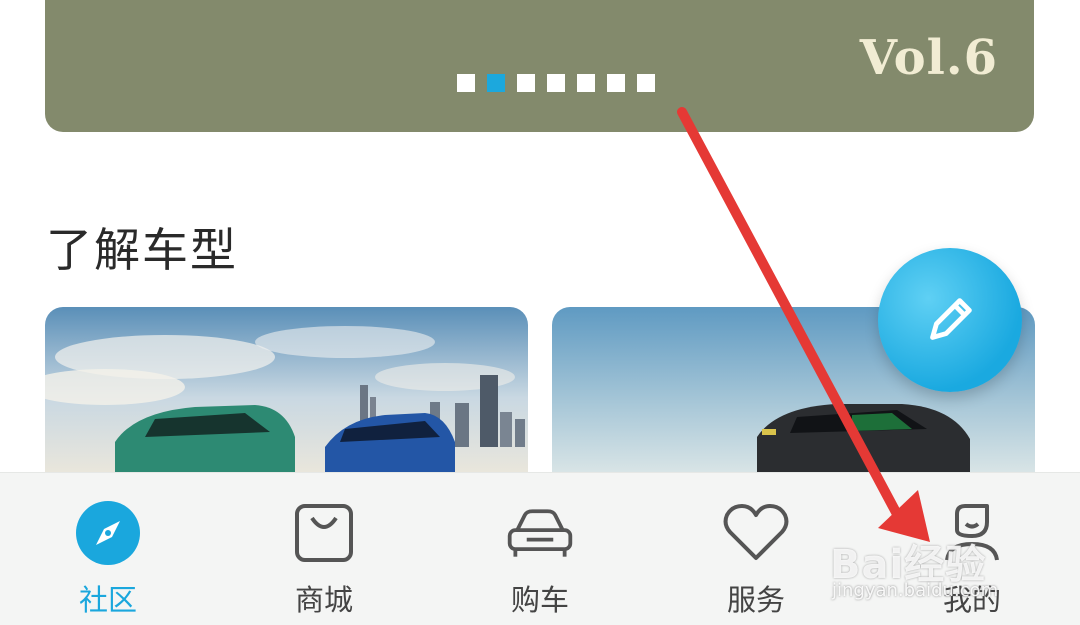  I want to click on nav-service: 服务, so click(756, 549).